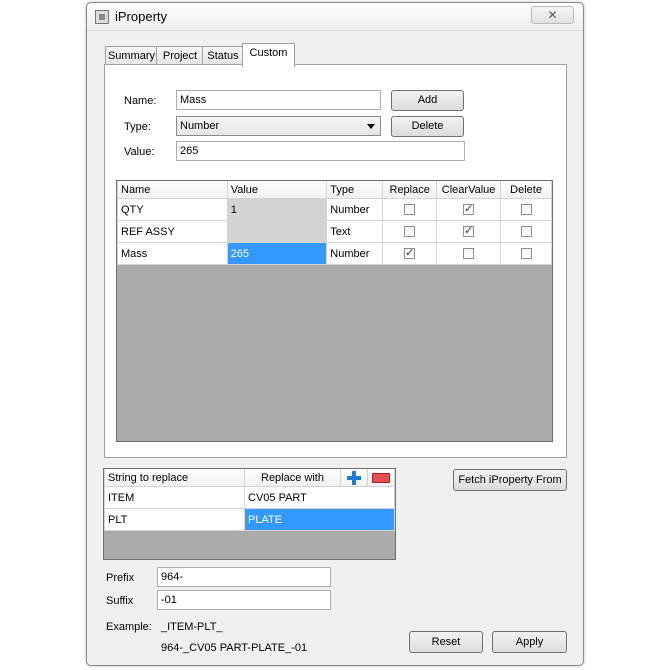  What do you see at coordinates (510, 480) in the screenshot?
I see `fetch-iproperty-button: Fetch iProperty From` at bounding box center [510, 480].